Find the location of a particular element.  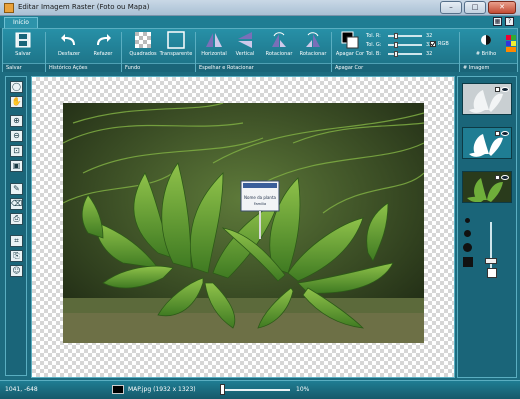

zoom-fit-icon: ⊡ is located at coordinates (16, 151).